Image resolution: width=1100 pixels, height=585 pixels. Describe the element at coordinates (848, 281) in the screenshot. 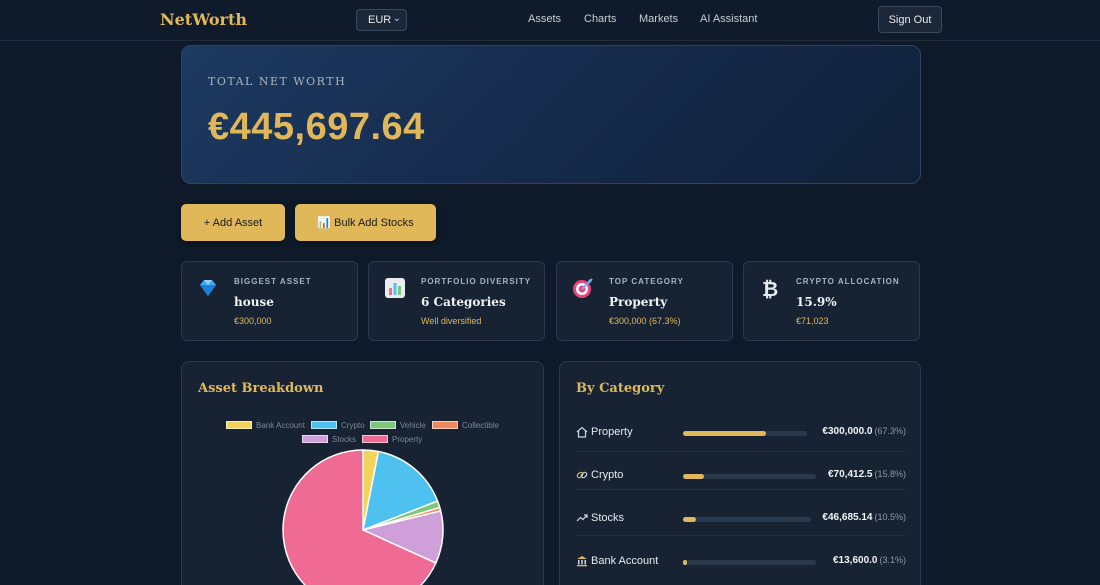

I see `card-label: CRYPTO ALLOCATION` at that location.